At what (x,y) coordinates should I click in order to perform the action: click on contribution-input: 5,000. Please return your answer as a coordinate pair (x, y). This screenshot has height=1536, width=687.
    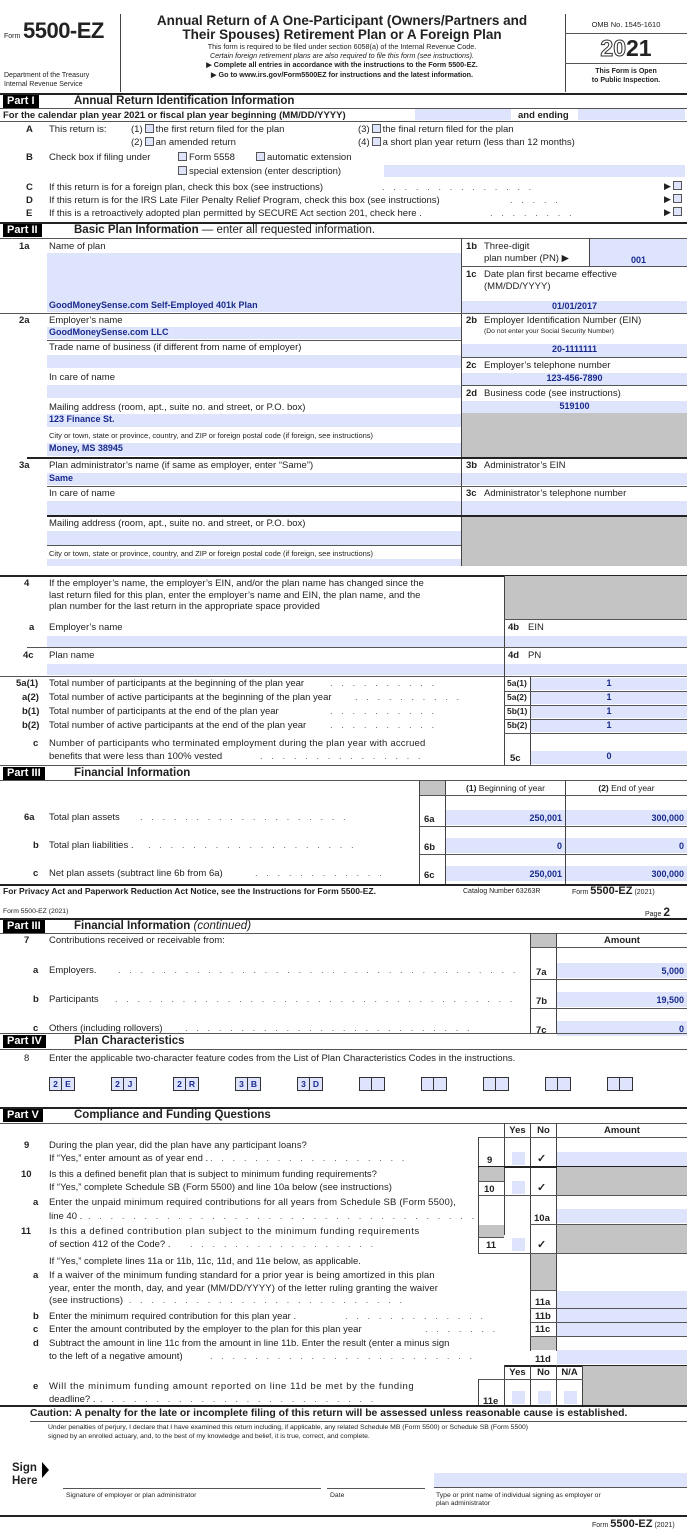
    Looking at the image, I should click on (622, 970).